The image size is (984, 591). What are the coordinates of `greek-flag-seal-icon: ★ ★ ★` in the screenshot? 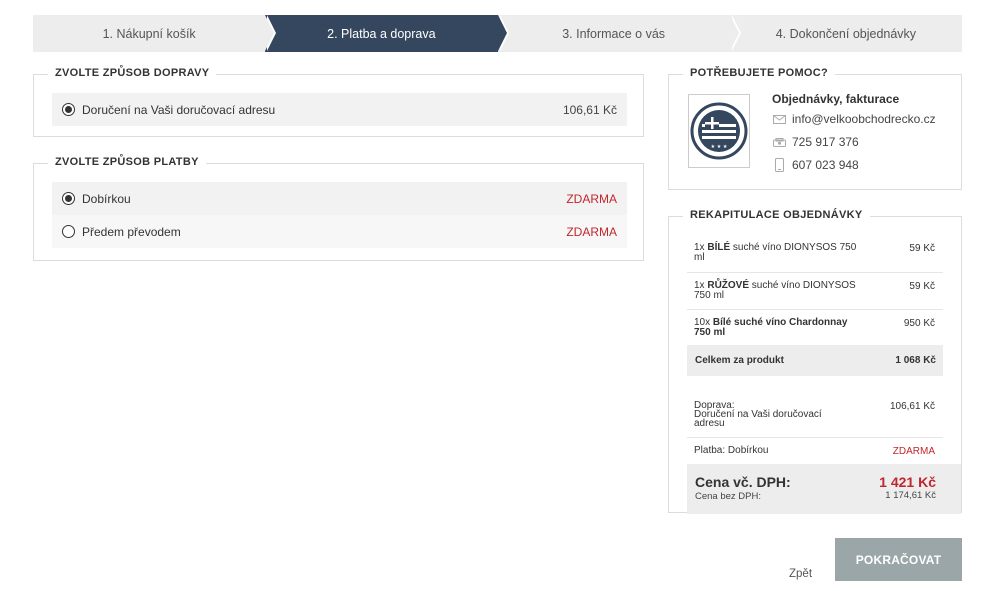 It's located at (719, 131).